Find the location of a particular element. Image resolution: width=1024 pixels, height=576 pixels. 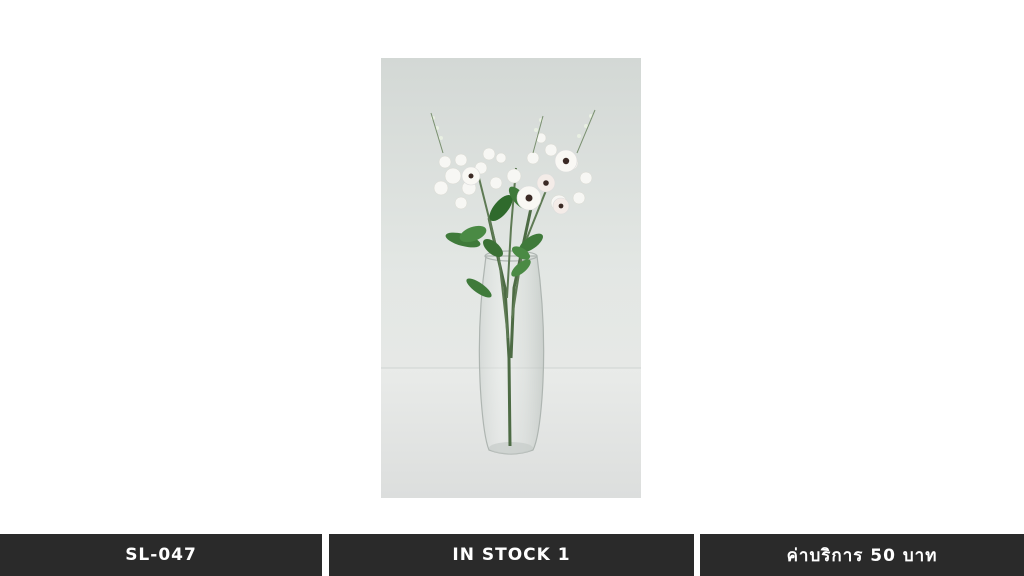

stock-status: IN STOCK 1 is located at coordinates (511, 555).